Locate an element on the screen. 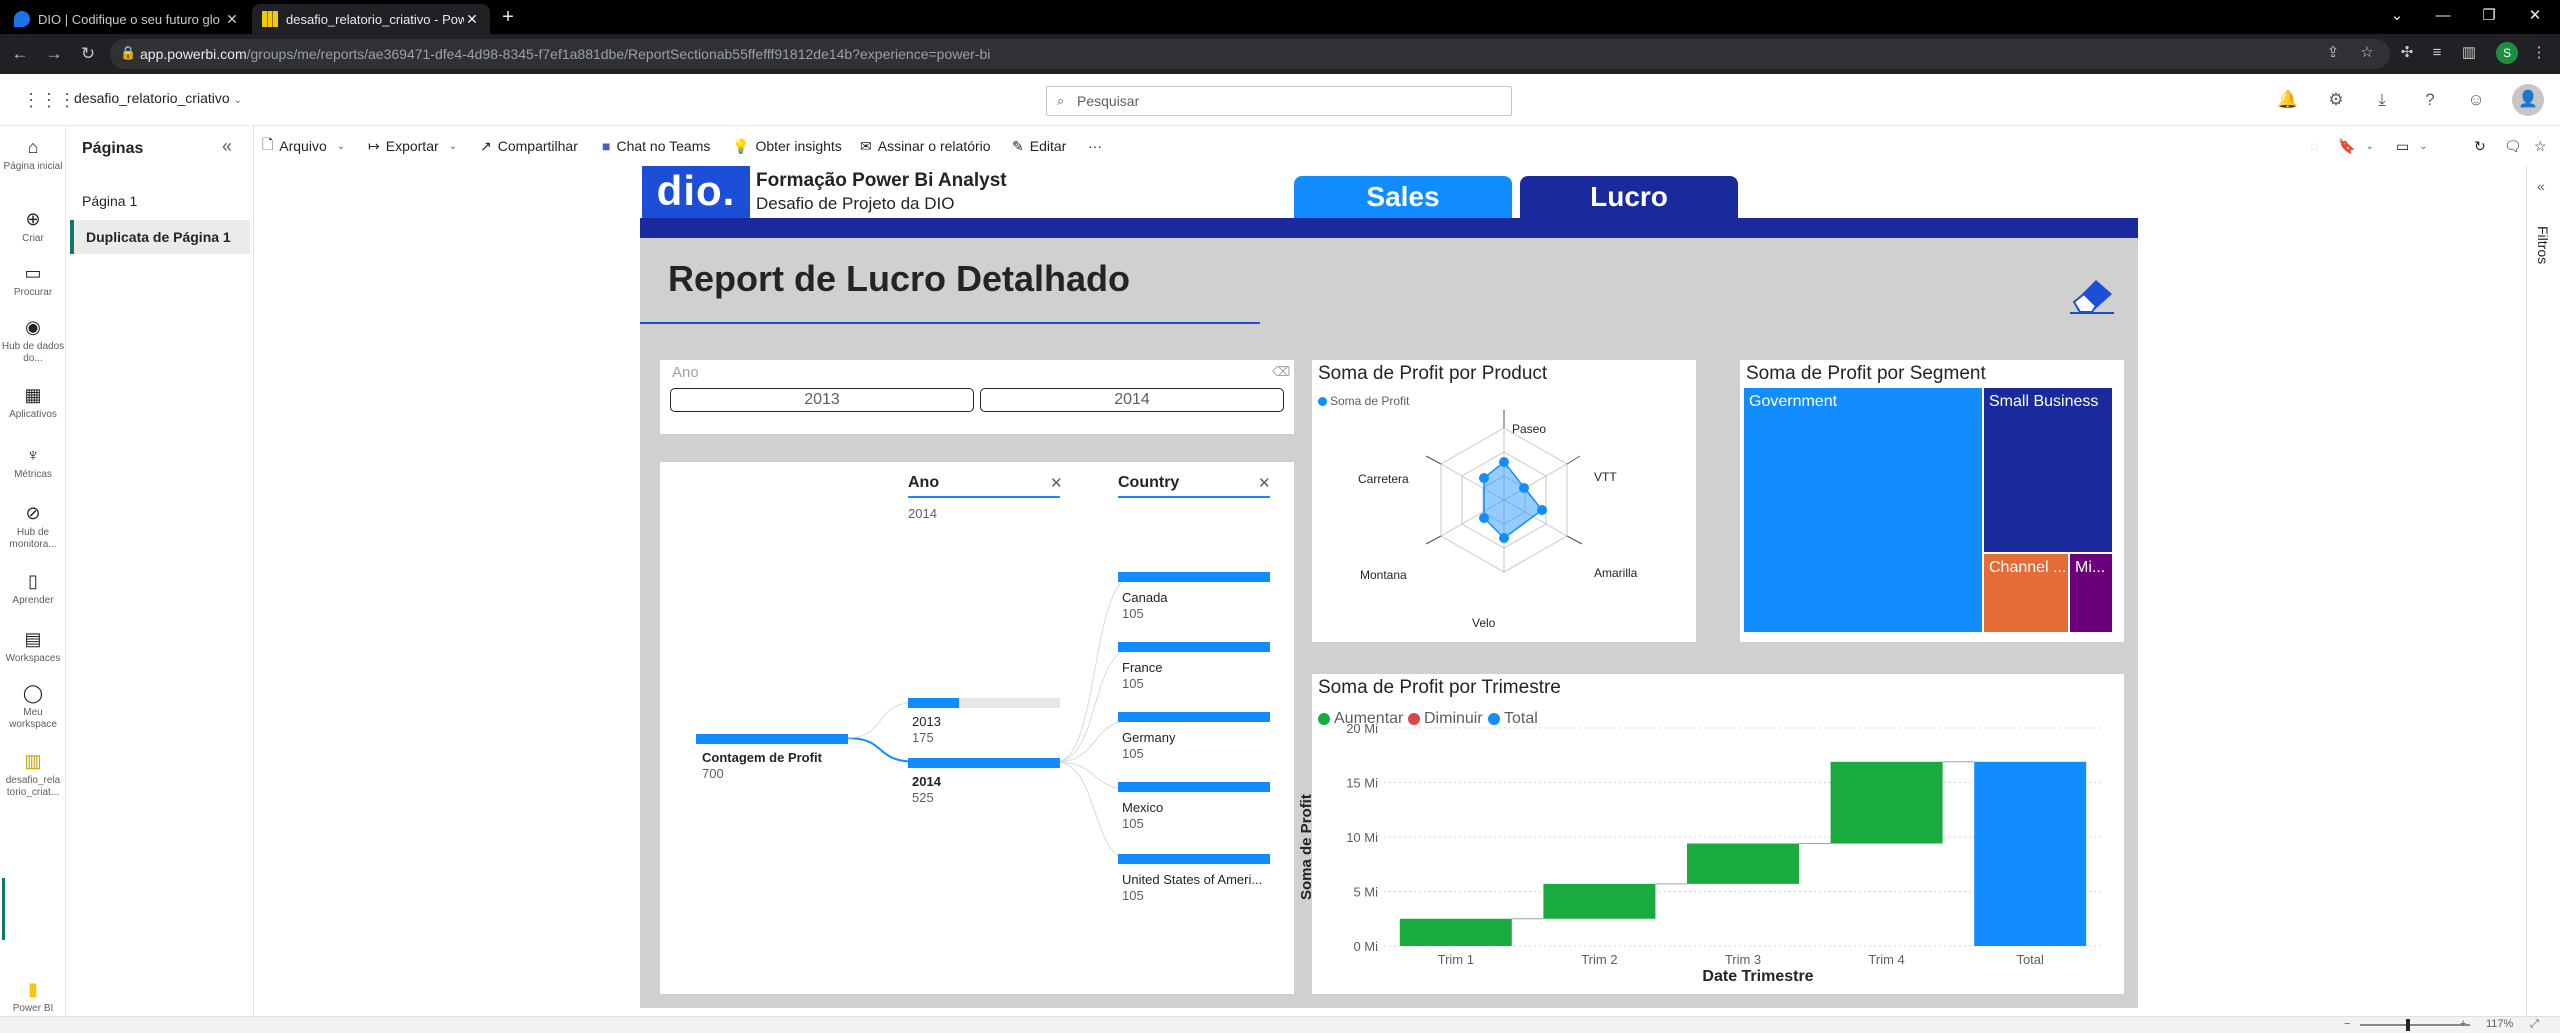 The image size is (2560, 1033). file-menu-button: 🗋 Arquivo ⌄ is located at coordinates (303, 146).